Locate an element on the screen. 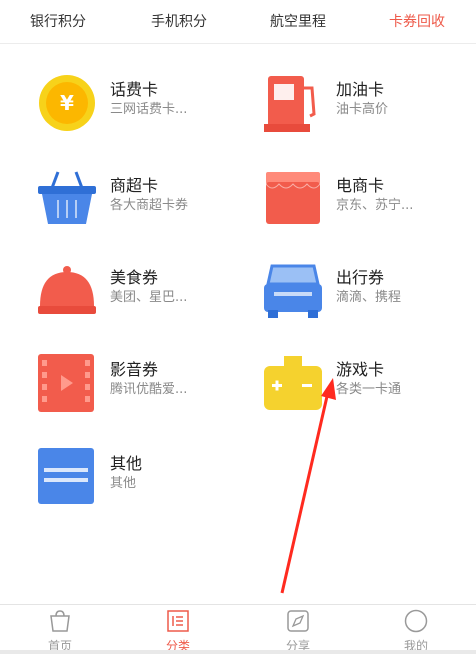 The image size is (476, 654). film-play-icon is located at coordinates (66, 383).